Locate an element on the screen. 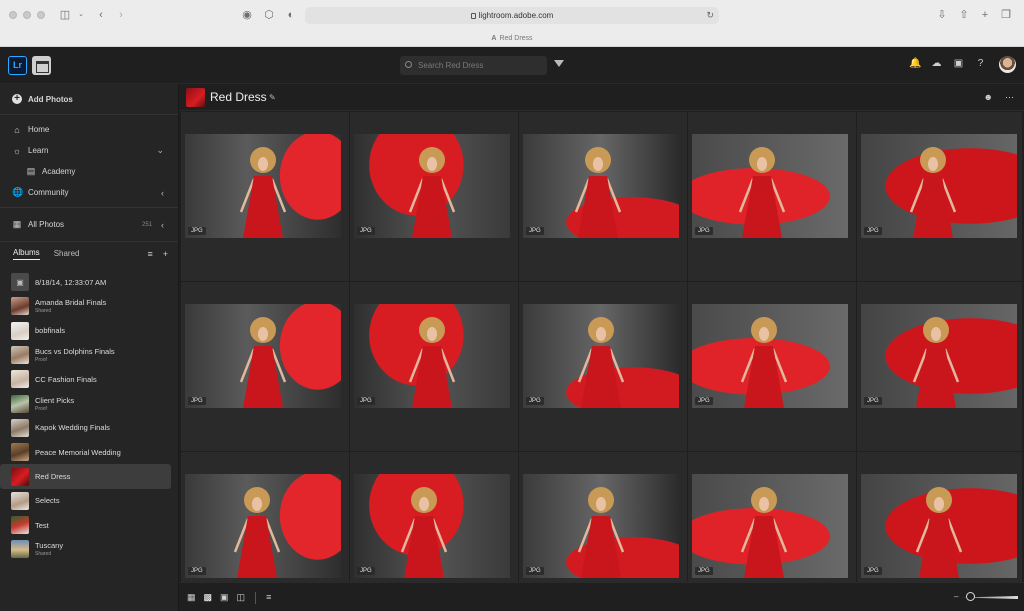 Image resolution: width=1024 pixels, height=611 pixels. more-icon: ⋯ is located at coordinates (1009, 97).